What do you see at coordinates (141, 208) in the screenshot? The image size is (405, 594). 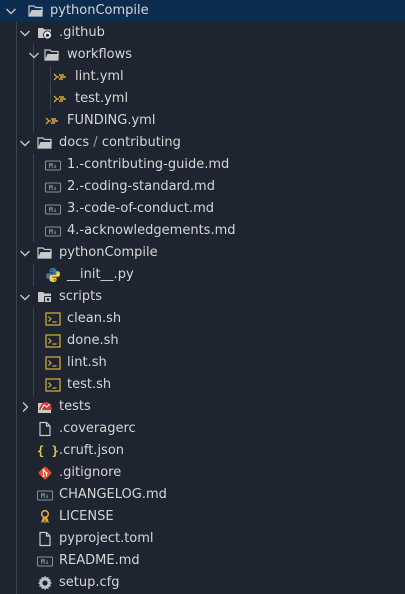 I see `tree-item-label: 3.-code-of-conduct.md` at bounding box center [141, 208].